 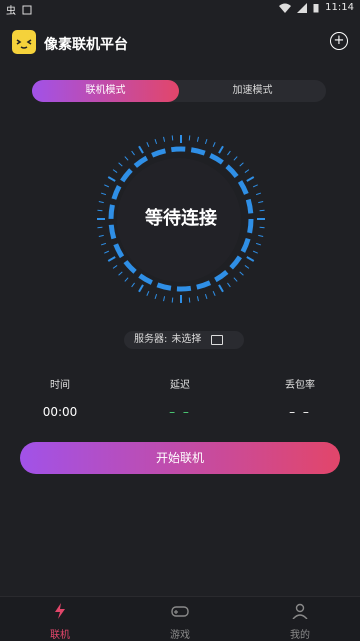 What do you see at coordinates (180, 45) in the screenshot?
I see `app-bar: 像素联机平台 +` at bounding box center [180, 45].